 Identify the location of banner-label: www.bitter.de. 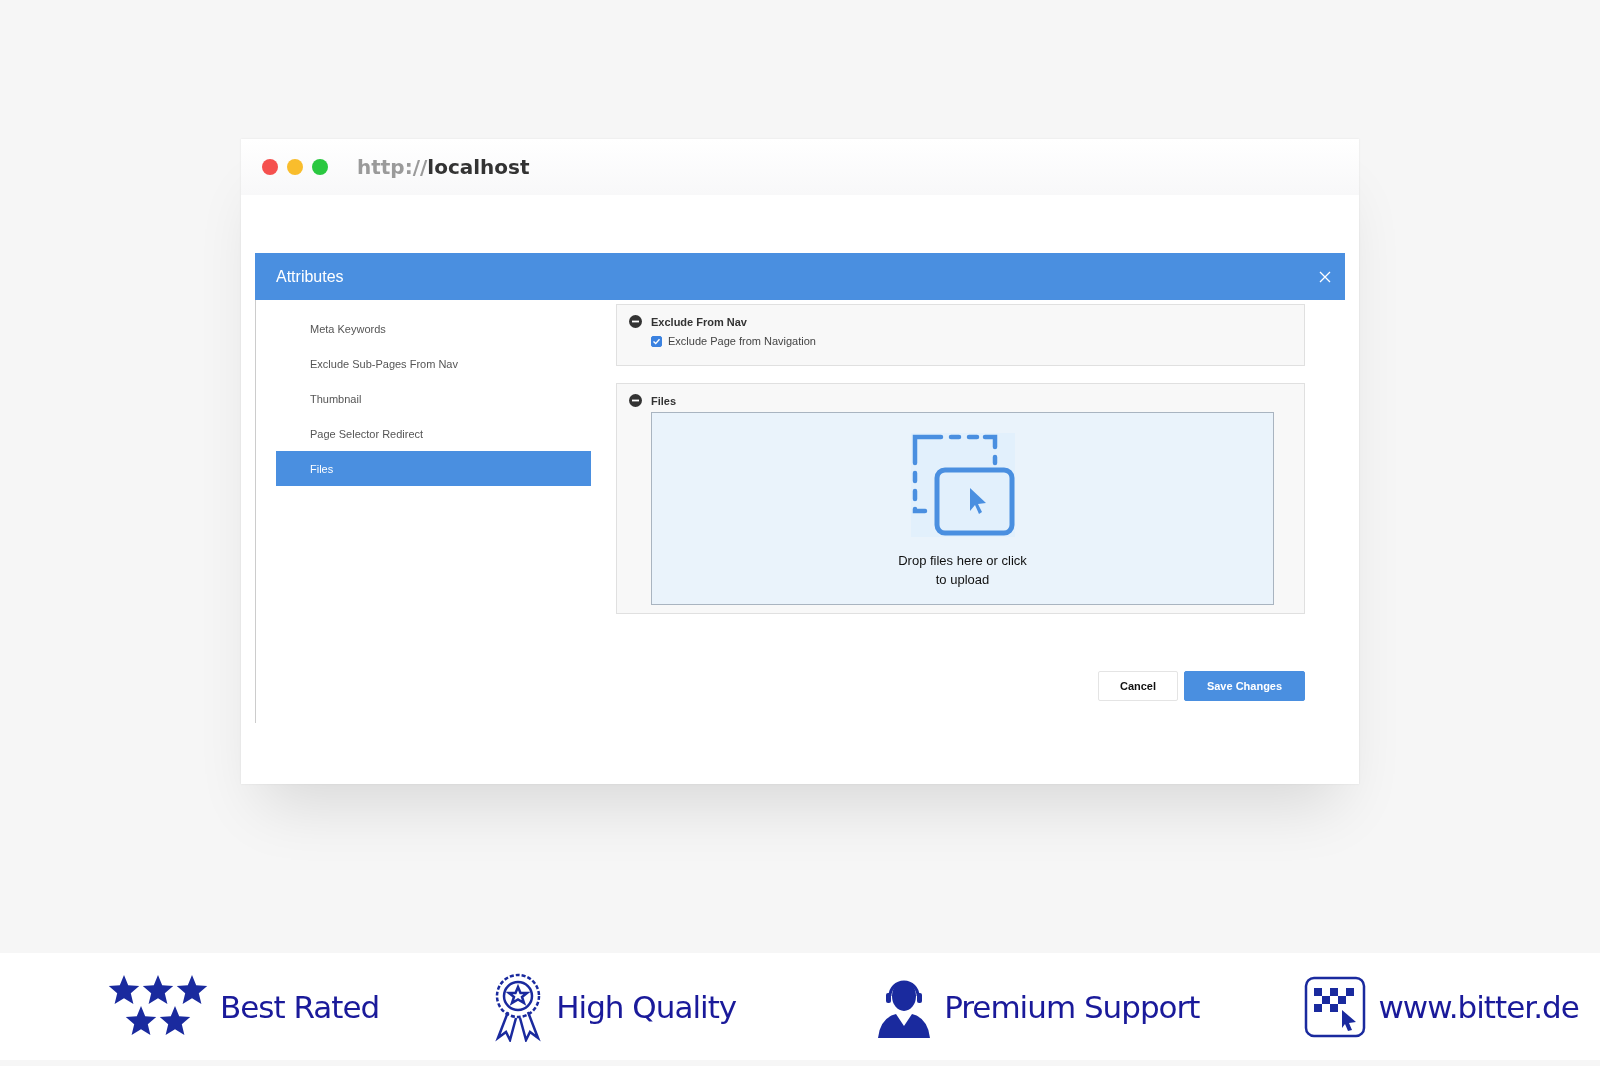
(1478, 1006).